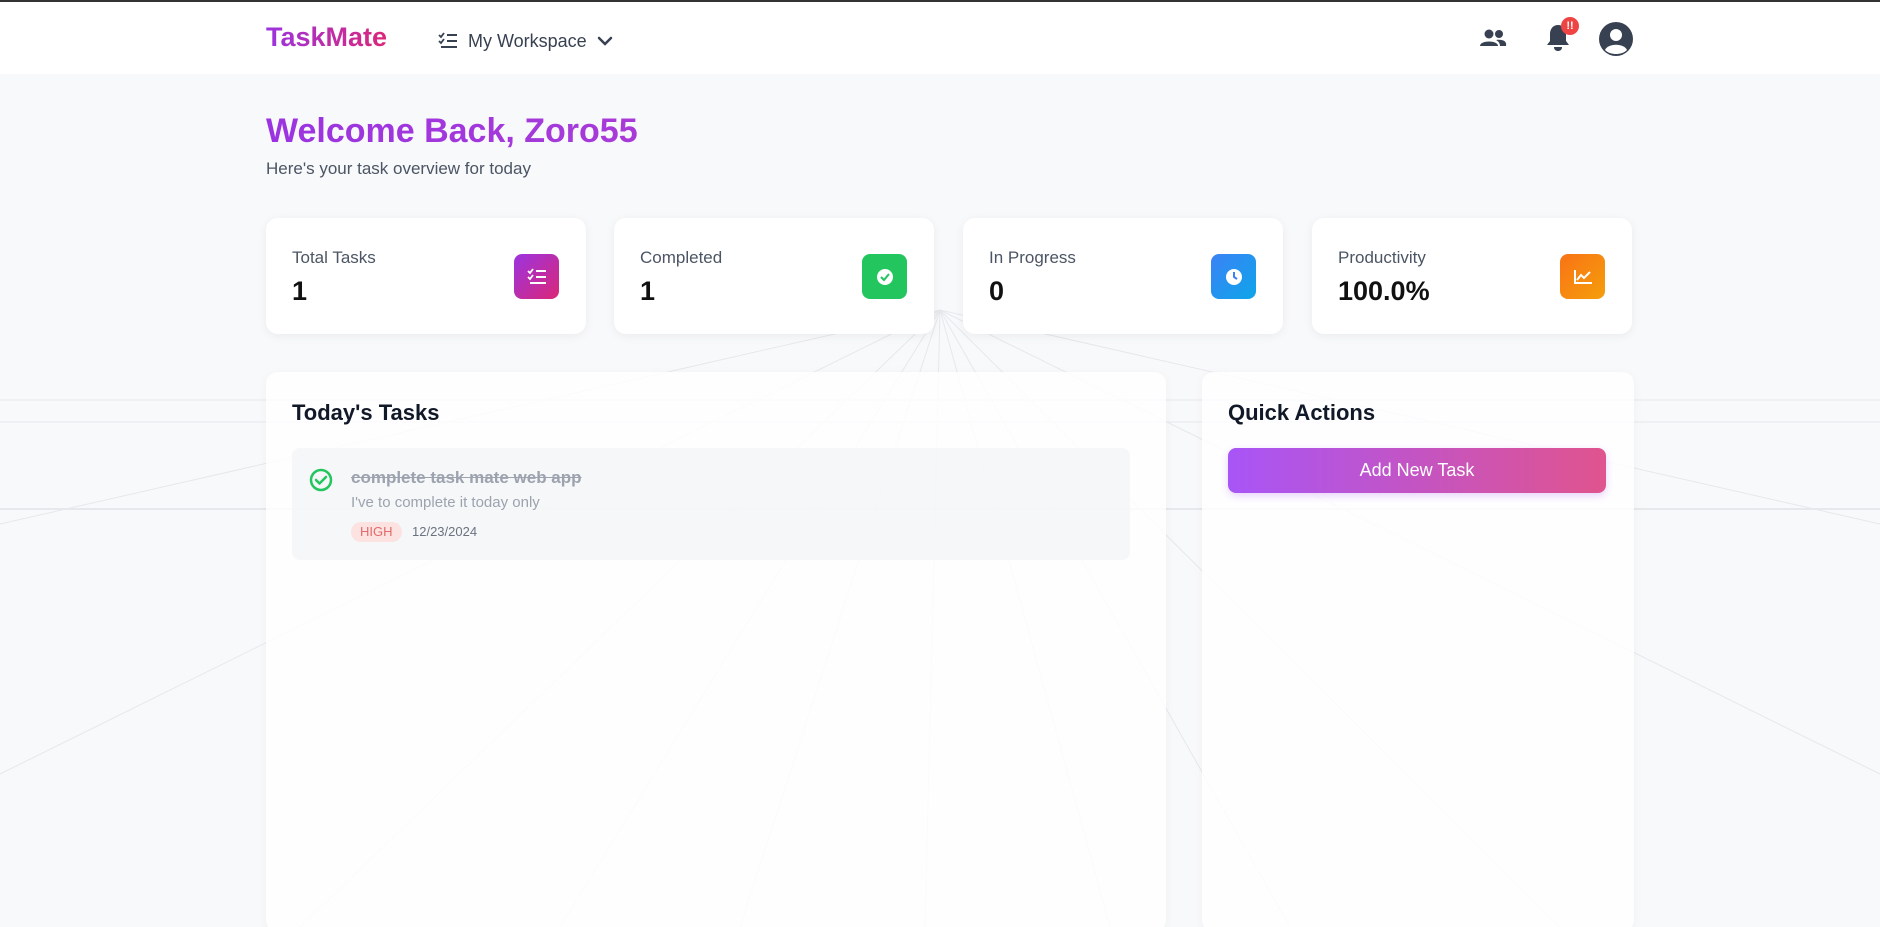  I want to click on window-top-border, so click(940, 1).